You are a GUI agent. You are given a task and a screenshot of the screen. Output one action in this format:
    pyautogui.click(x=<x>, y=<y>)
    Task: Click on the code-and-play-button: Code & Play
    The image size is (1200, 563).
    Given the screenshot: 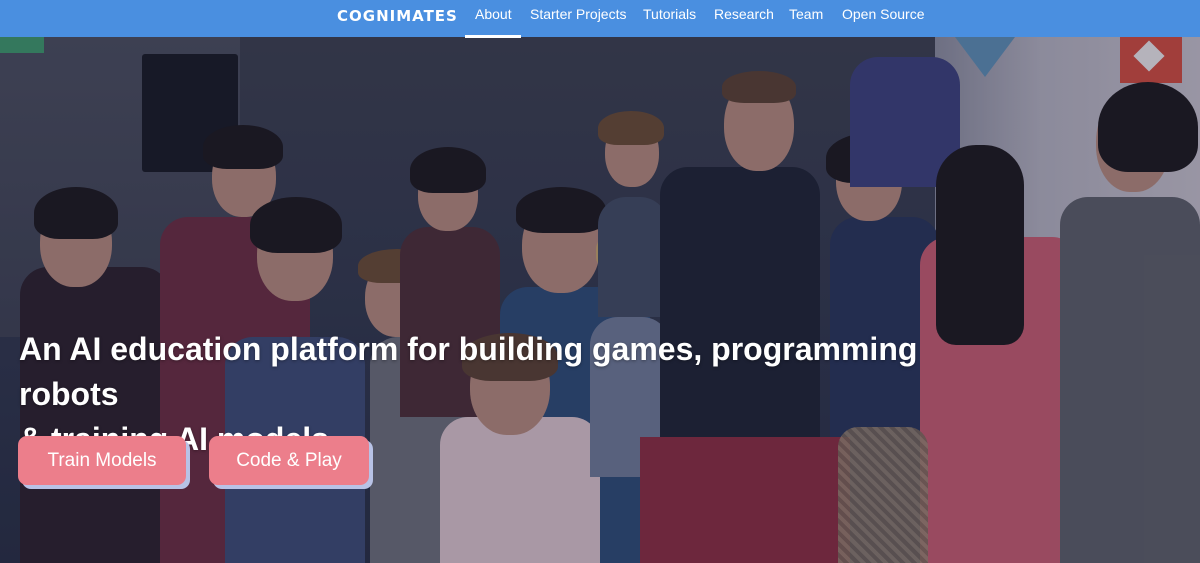 What is the action you would take?
    pyautogui.click(x=289, y=460)
    